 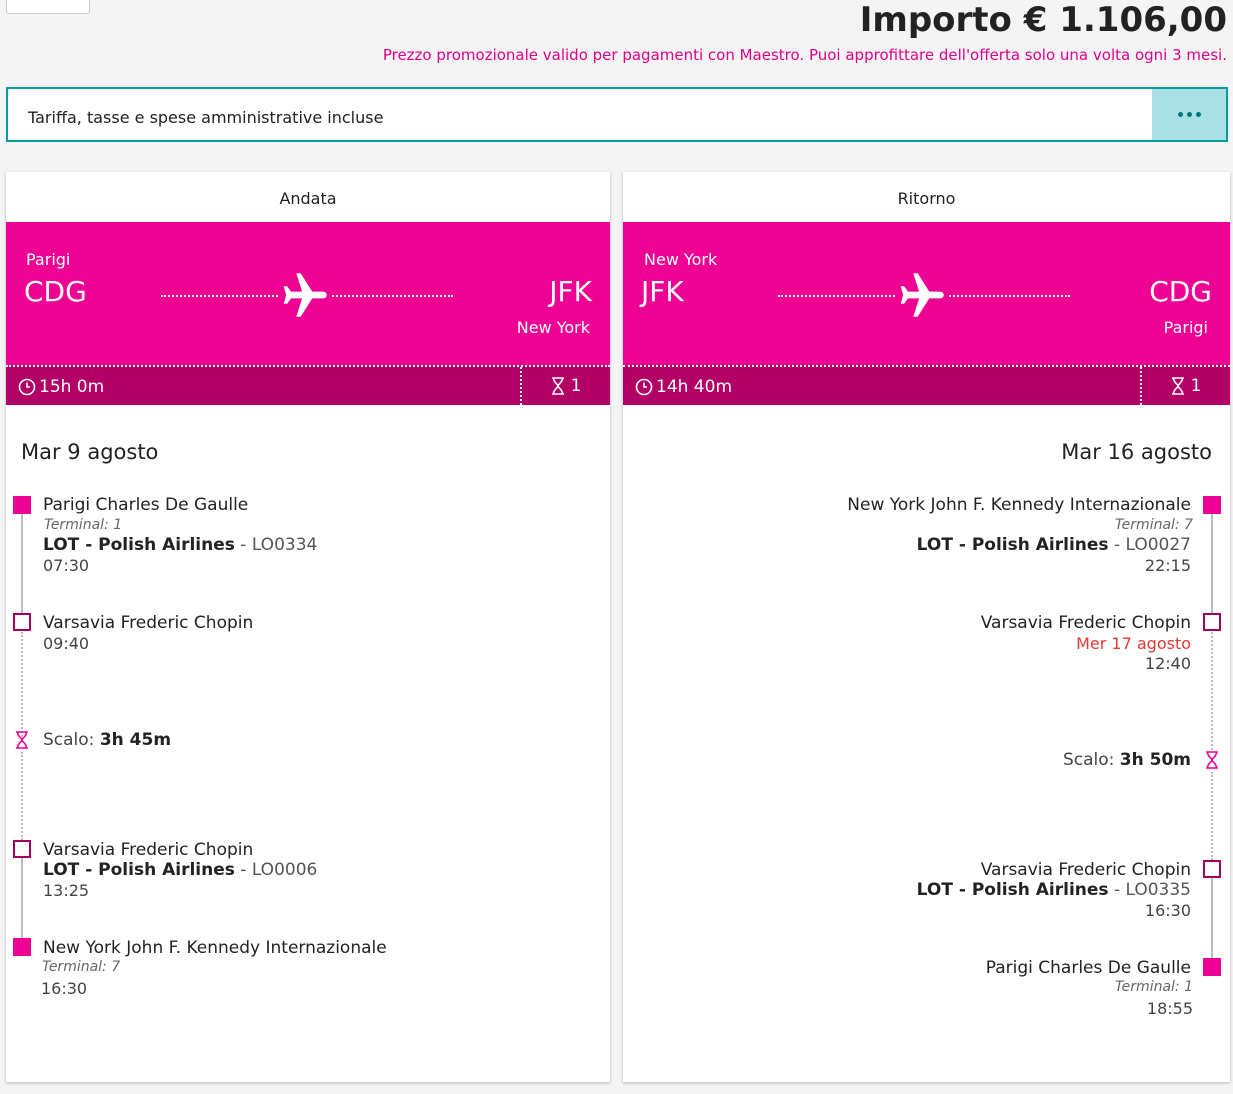 I want to click on origin-city: New York, so click(x=681, y=259).